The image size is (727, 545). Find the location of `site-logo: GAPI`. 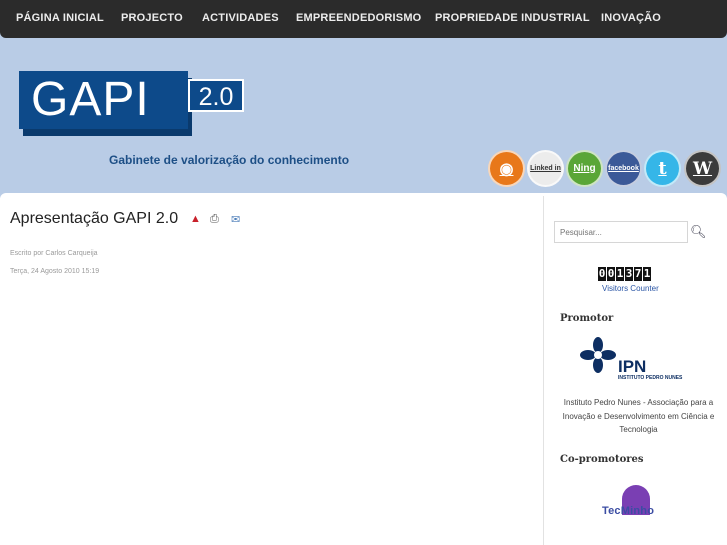

site-logo: GAPI is located at coordinates (103, 100).